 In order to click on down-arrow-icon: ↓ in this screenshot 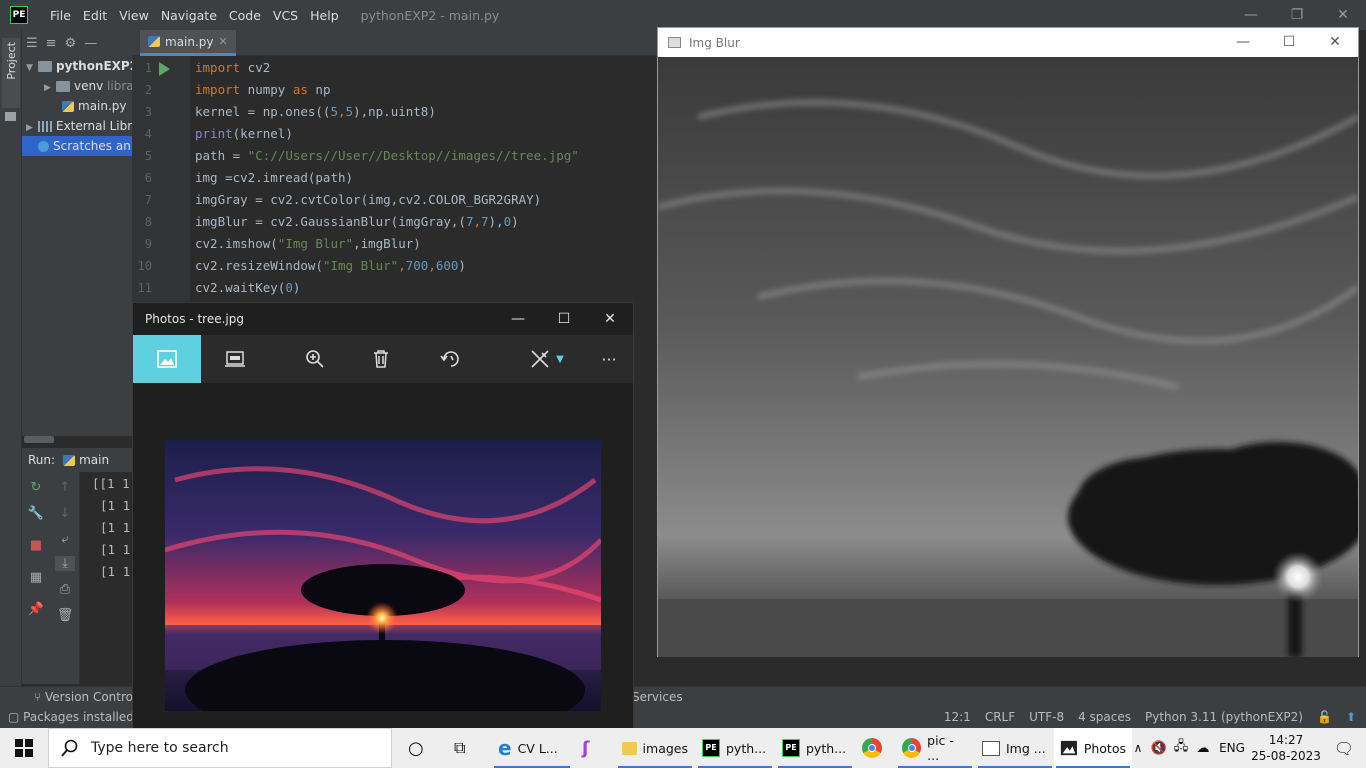, I will do `click(65, 513)`.